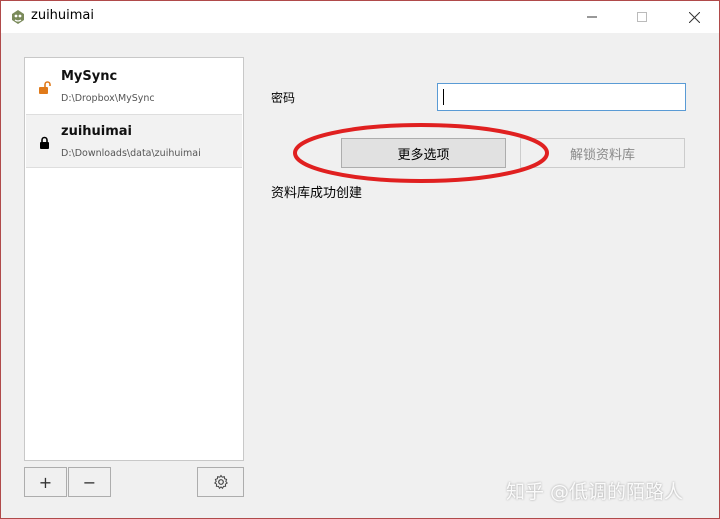 The image size is (720, 519). I want to click on close-icon, so click(694, 17).